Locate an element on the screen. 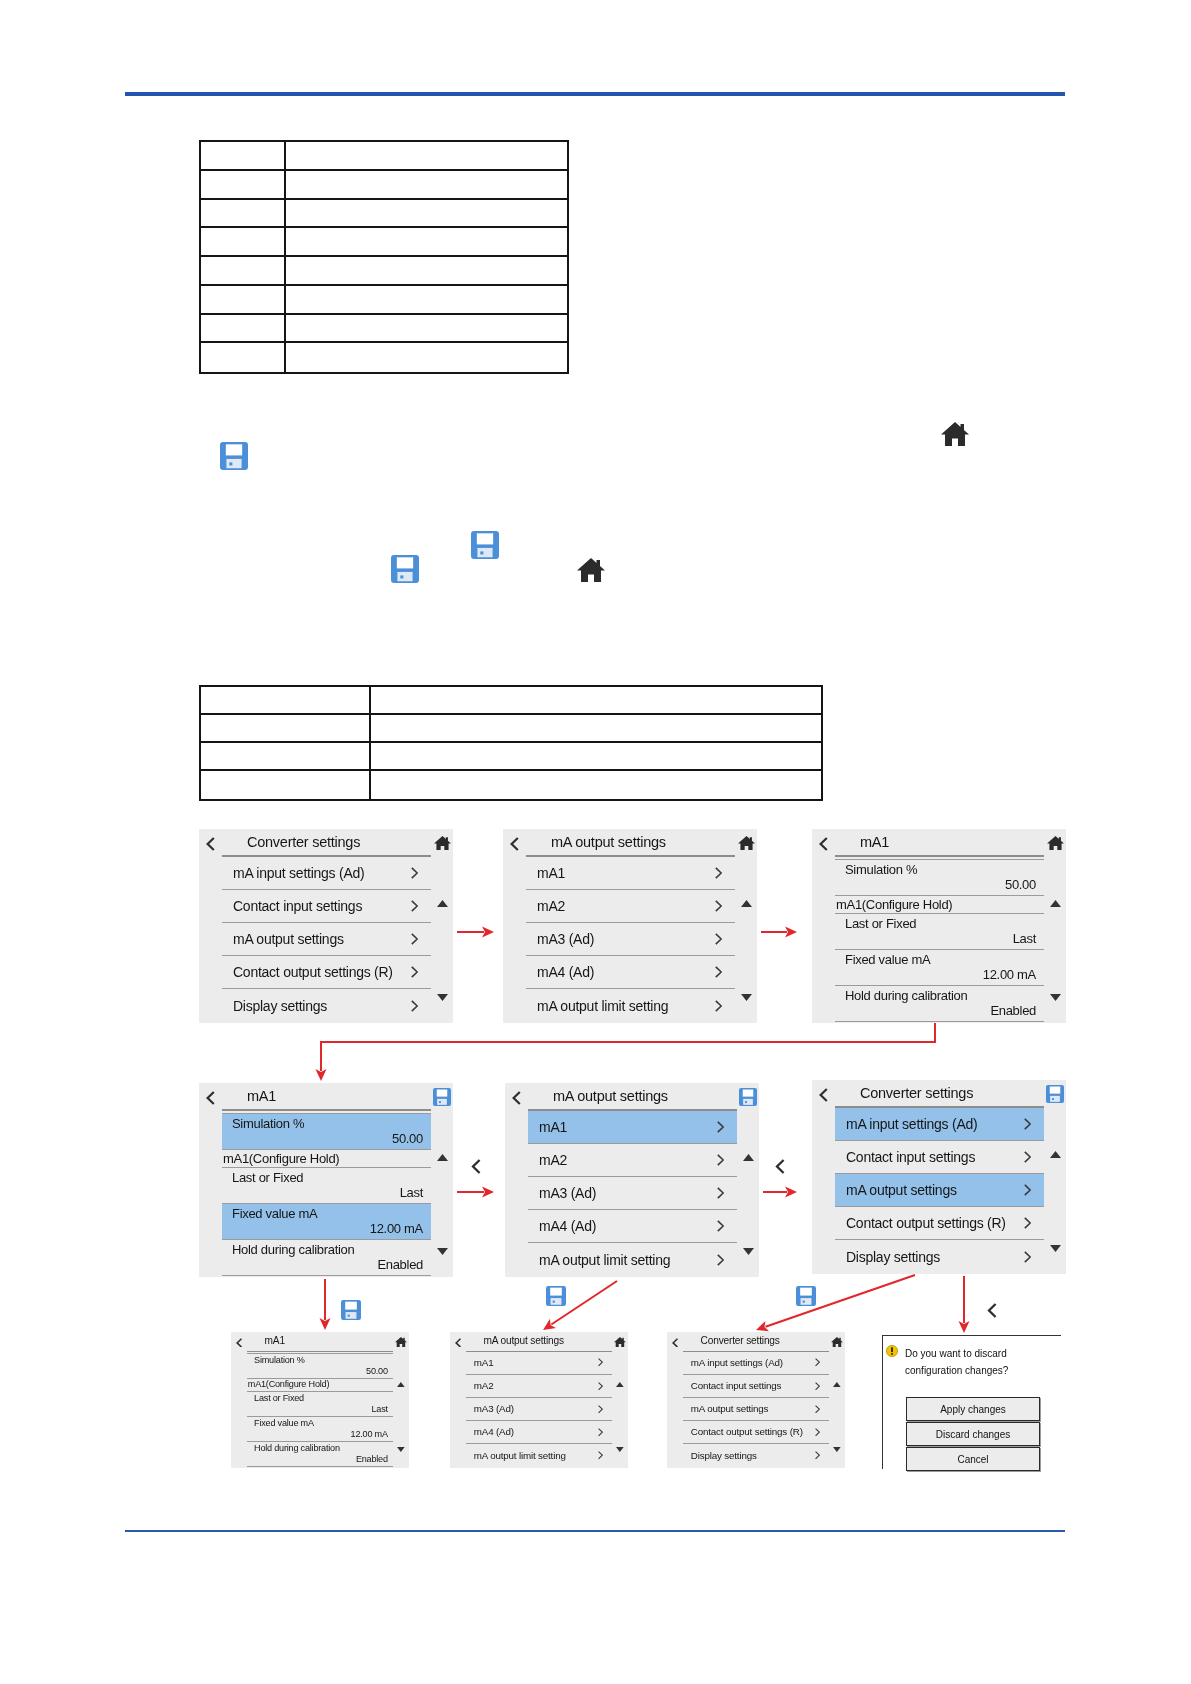 The image size is (1191, 1684). screen-title: Converter settings is located at coordinates (304, 842).